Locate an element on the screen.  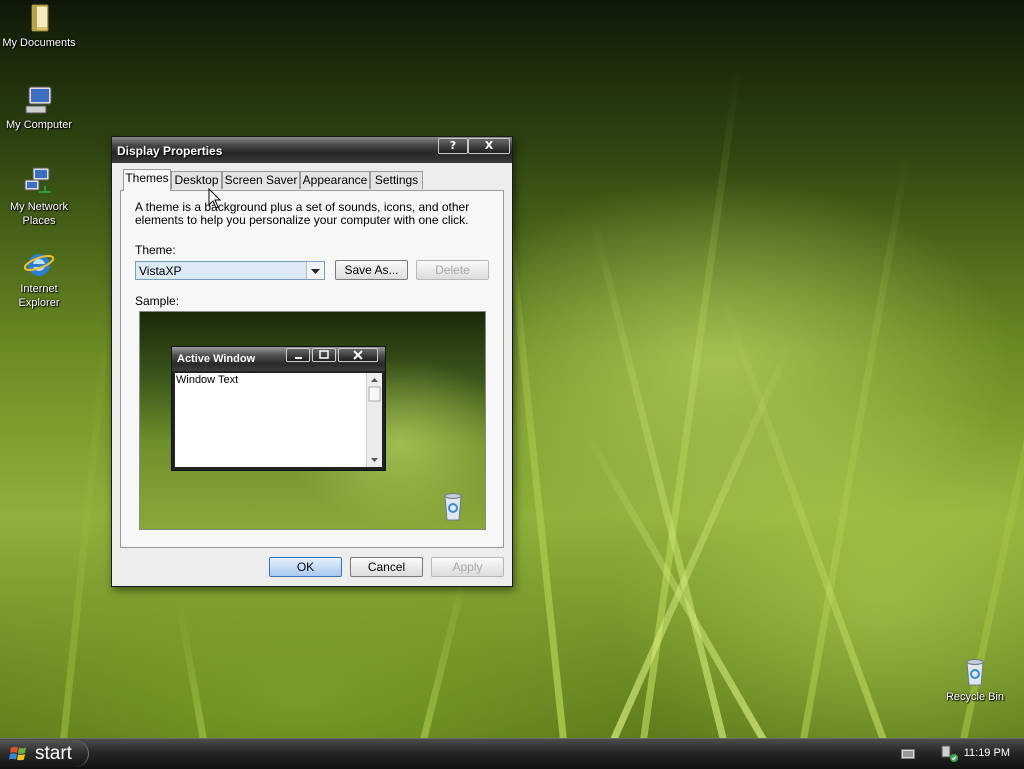
desktop-icon-my-computer: My Computer is located at coordinates (39, 108).